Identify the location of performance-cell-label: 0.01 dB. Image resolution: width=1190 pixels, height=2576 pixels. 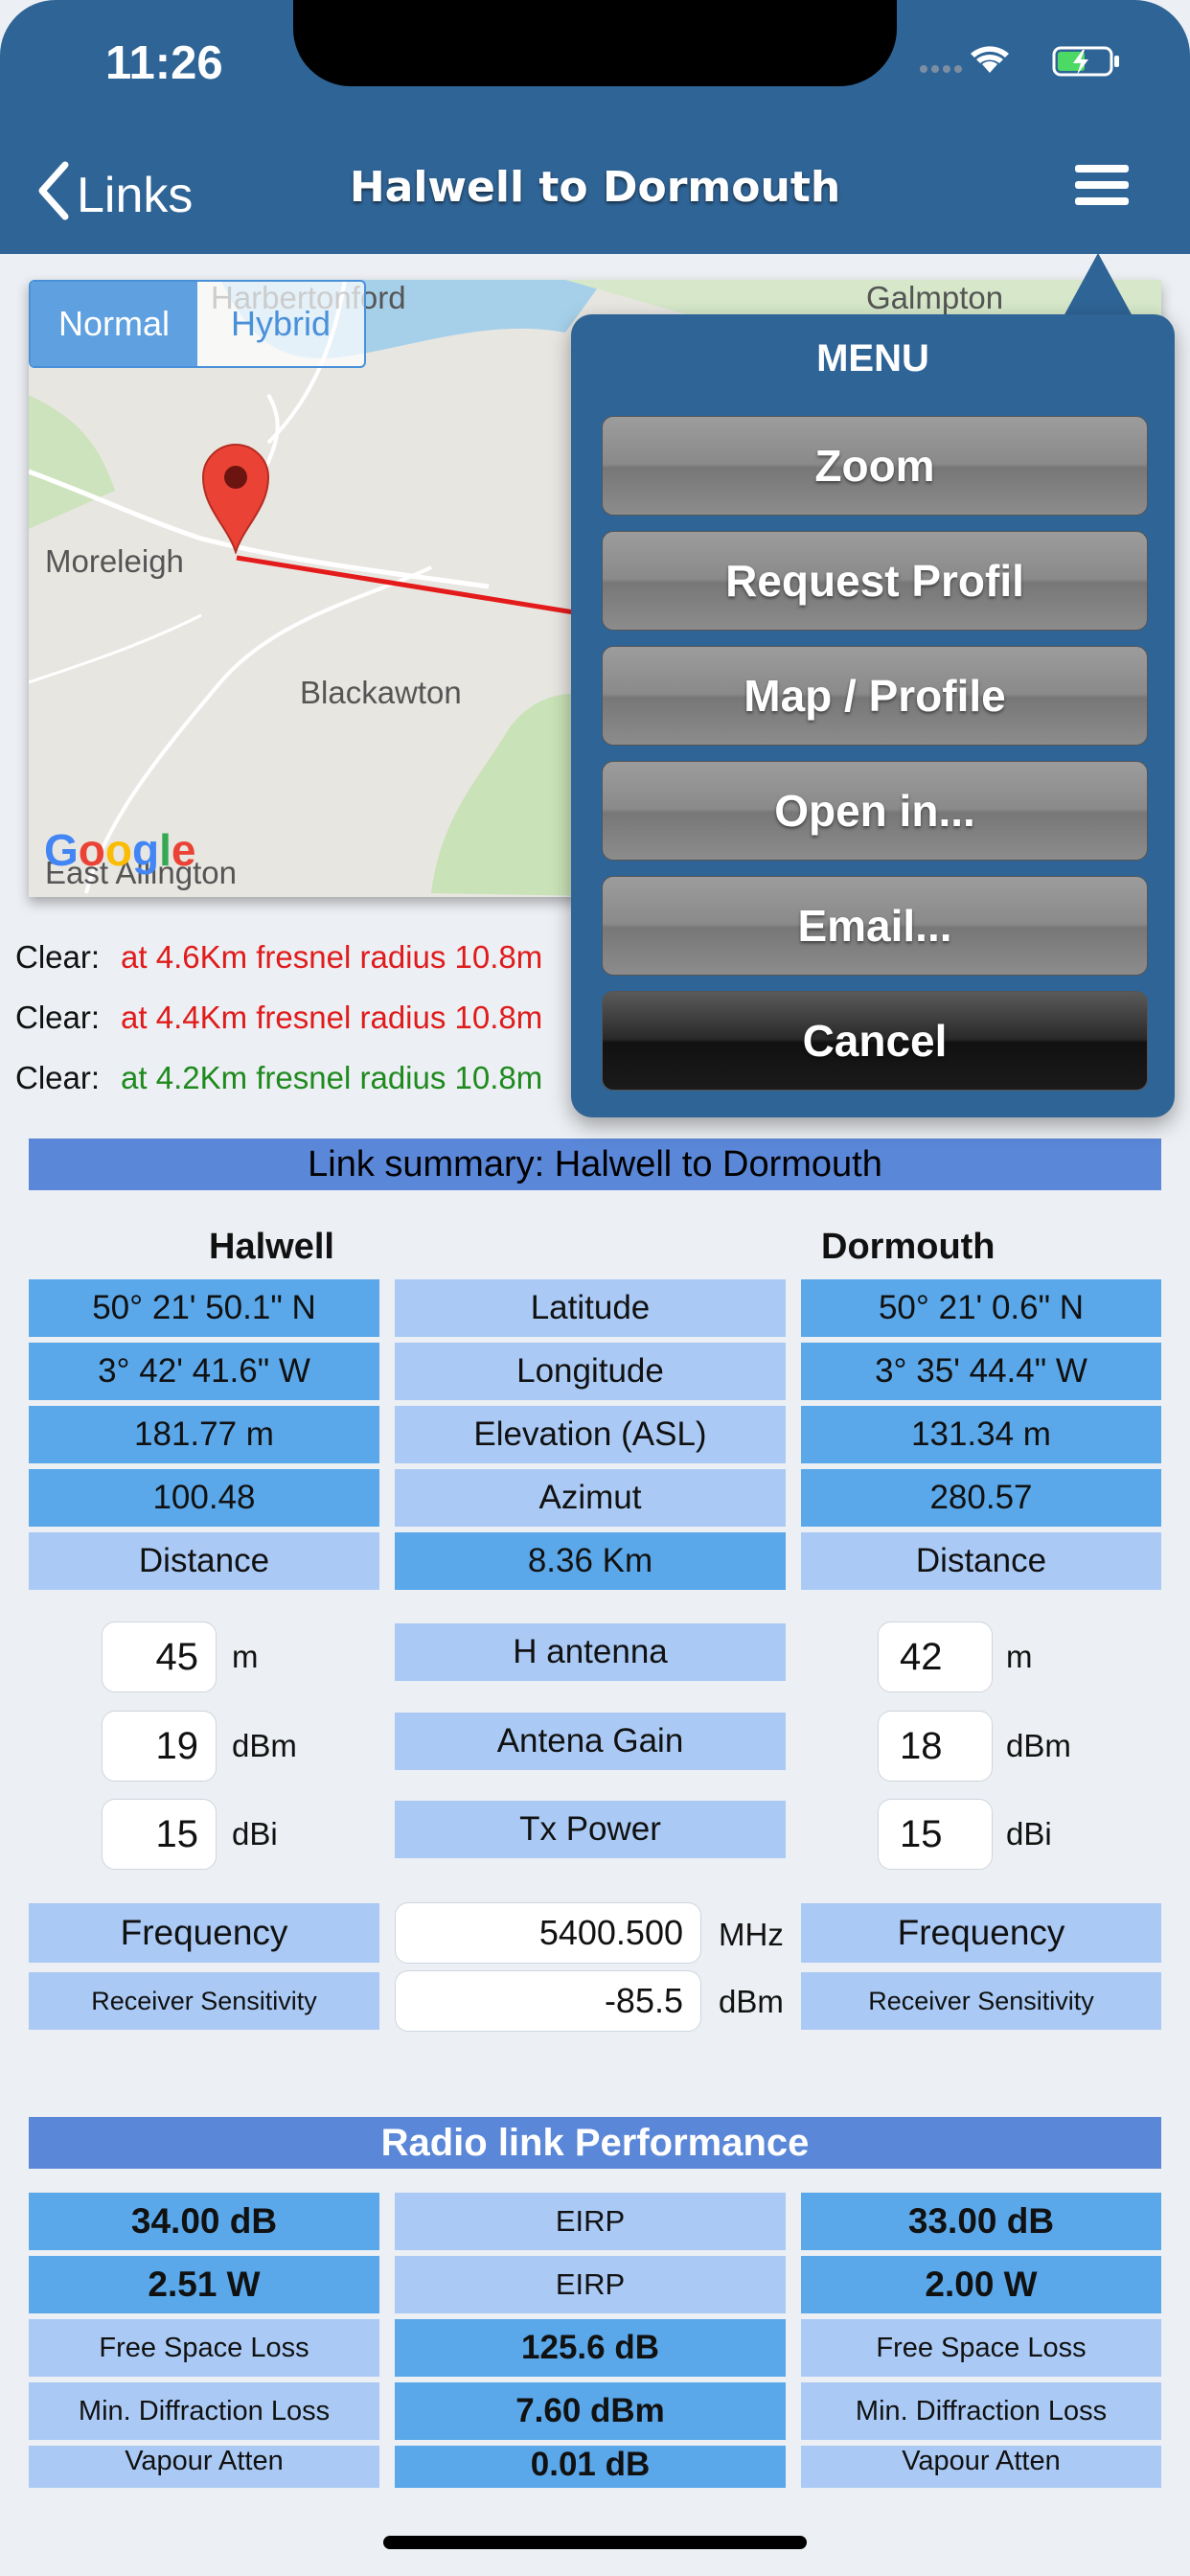
(590, 2467).